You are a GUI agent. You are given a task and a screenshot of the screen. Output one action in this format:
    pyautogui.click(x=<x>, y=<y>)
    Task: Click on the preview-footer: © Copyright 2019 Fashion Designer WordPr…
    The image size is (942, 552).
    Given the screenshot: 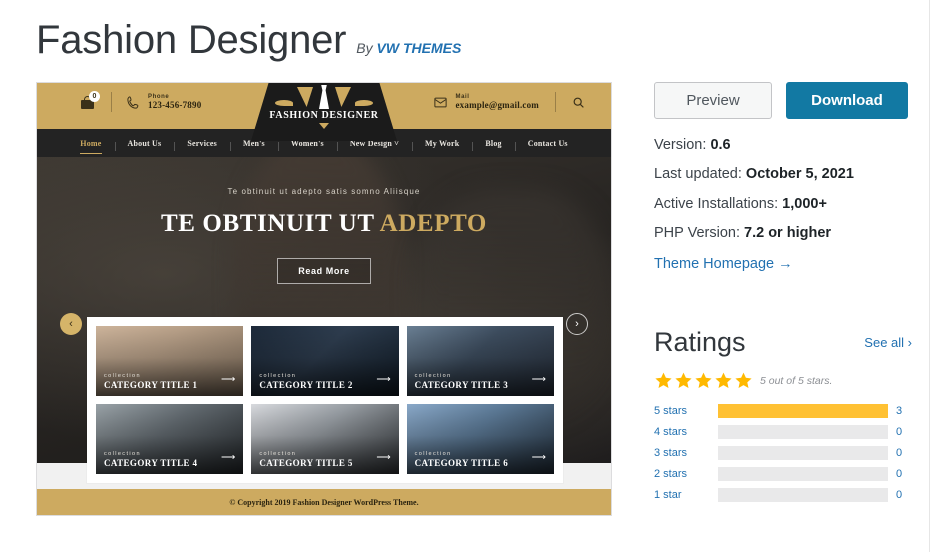 What is the action you would take?
    pyautogui.click(x=324, y=502)
    